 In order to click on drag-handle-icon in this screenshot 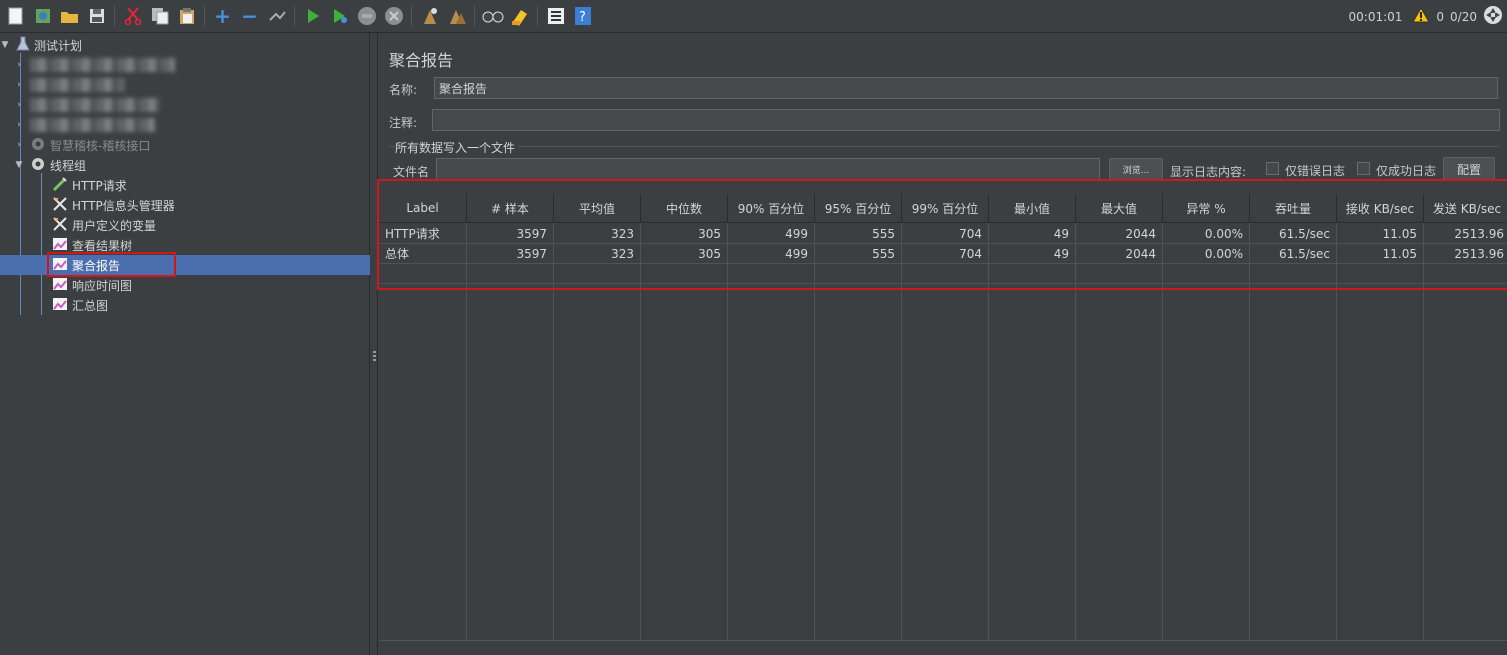, I will do `click(374, 357)`.